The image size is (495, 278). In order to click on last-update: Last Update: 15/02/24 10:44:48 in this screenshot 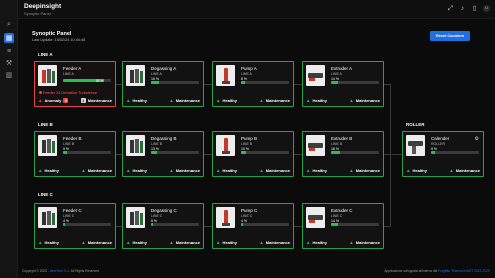, I will do `click(59, 40)`.